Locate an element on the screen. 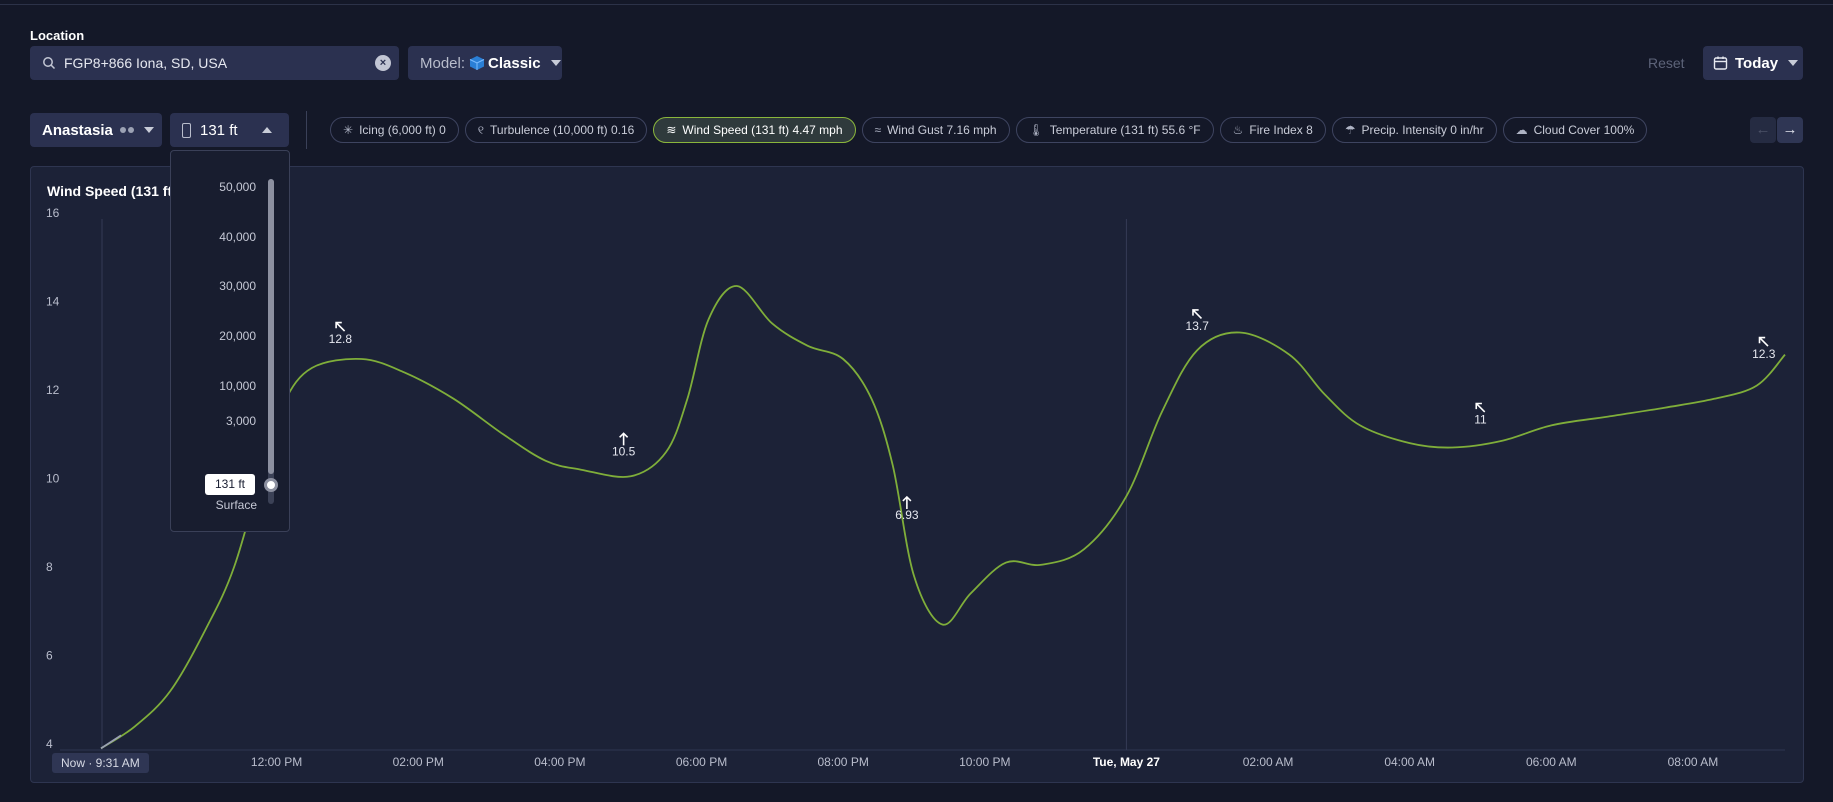  clear-icon: × is located at coordinates (383, 63).